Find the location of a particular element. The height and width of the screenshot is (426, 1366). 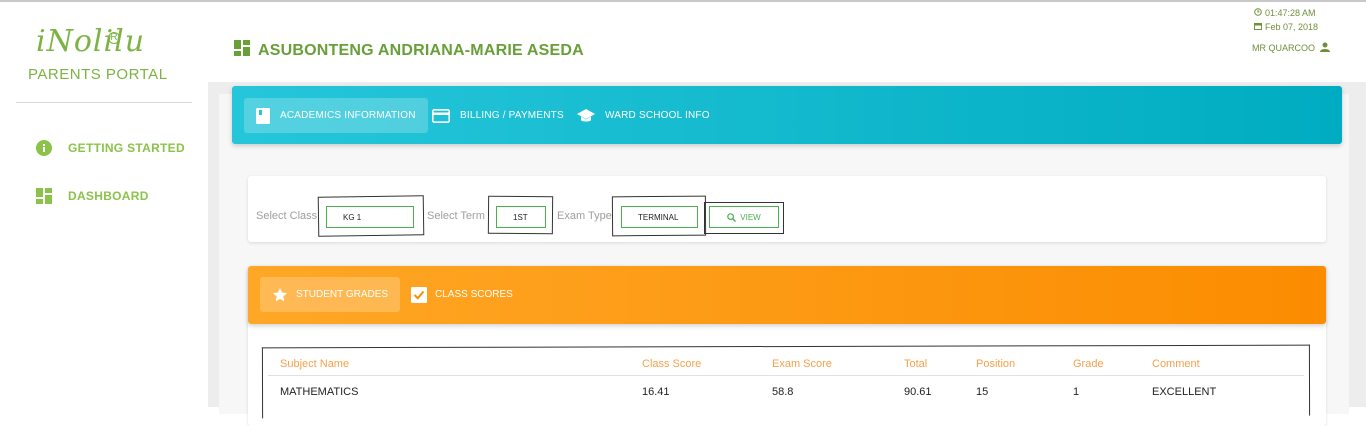

select-term-label: Select Term is located at coordinates (456, 216).